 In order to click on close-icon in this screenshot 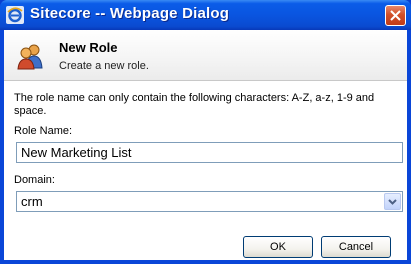, I will do `click(395, 15)`.